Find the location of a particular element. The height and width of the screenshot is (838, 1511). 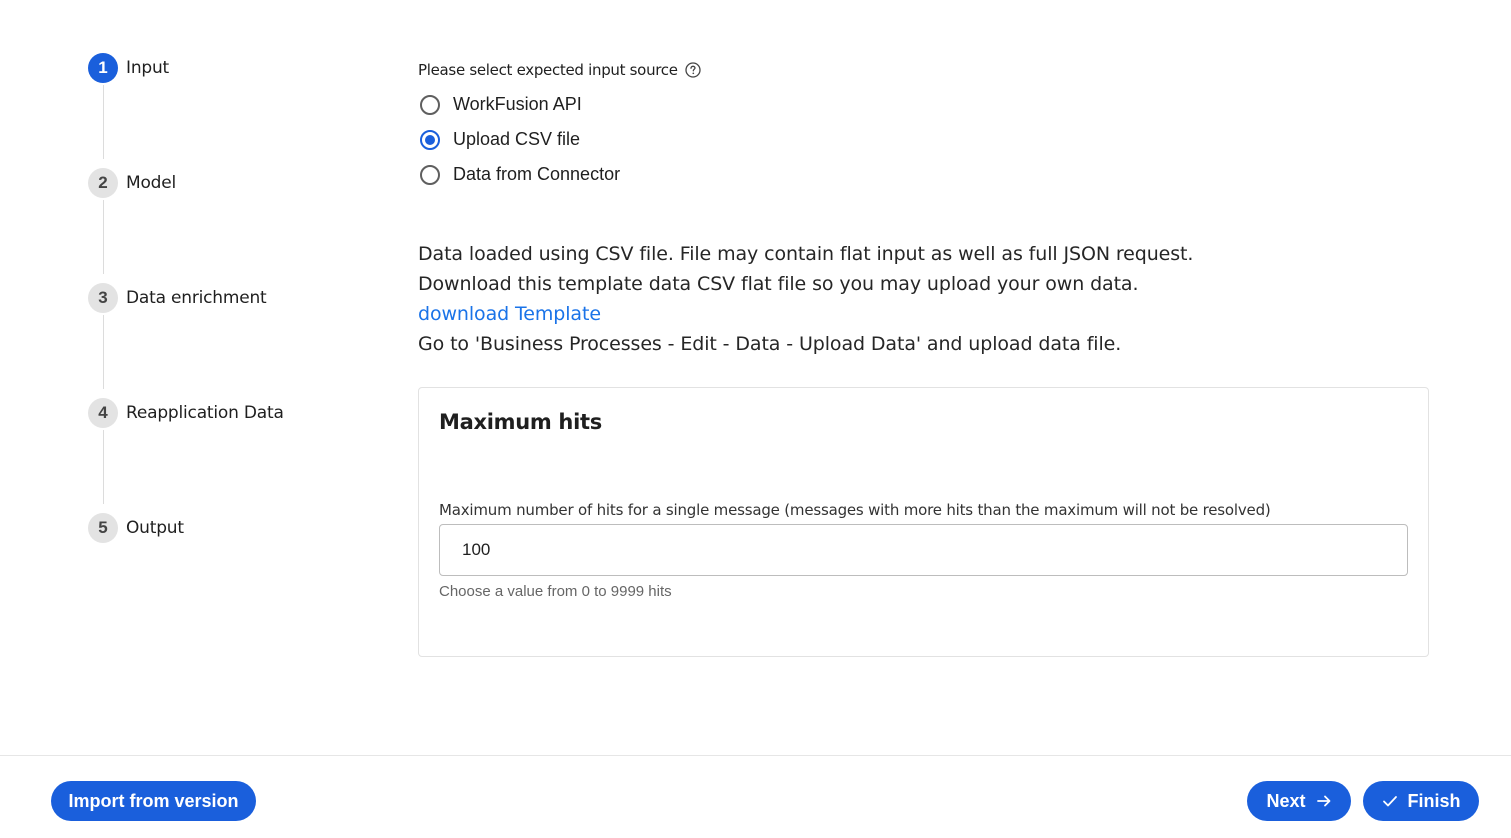

radio-label: Upload CSV file is located at coordinates (517, 139).